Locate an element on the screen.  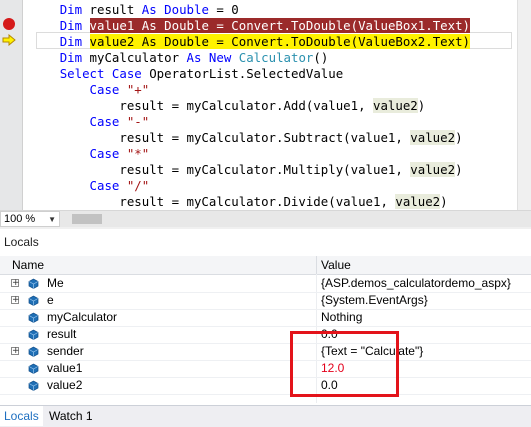
code-line: Select Case OperatorList.SelectedValue is located at coordinates (172, 74).